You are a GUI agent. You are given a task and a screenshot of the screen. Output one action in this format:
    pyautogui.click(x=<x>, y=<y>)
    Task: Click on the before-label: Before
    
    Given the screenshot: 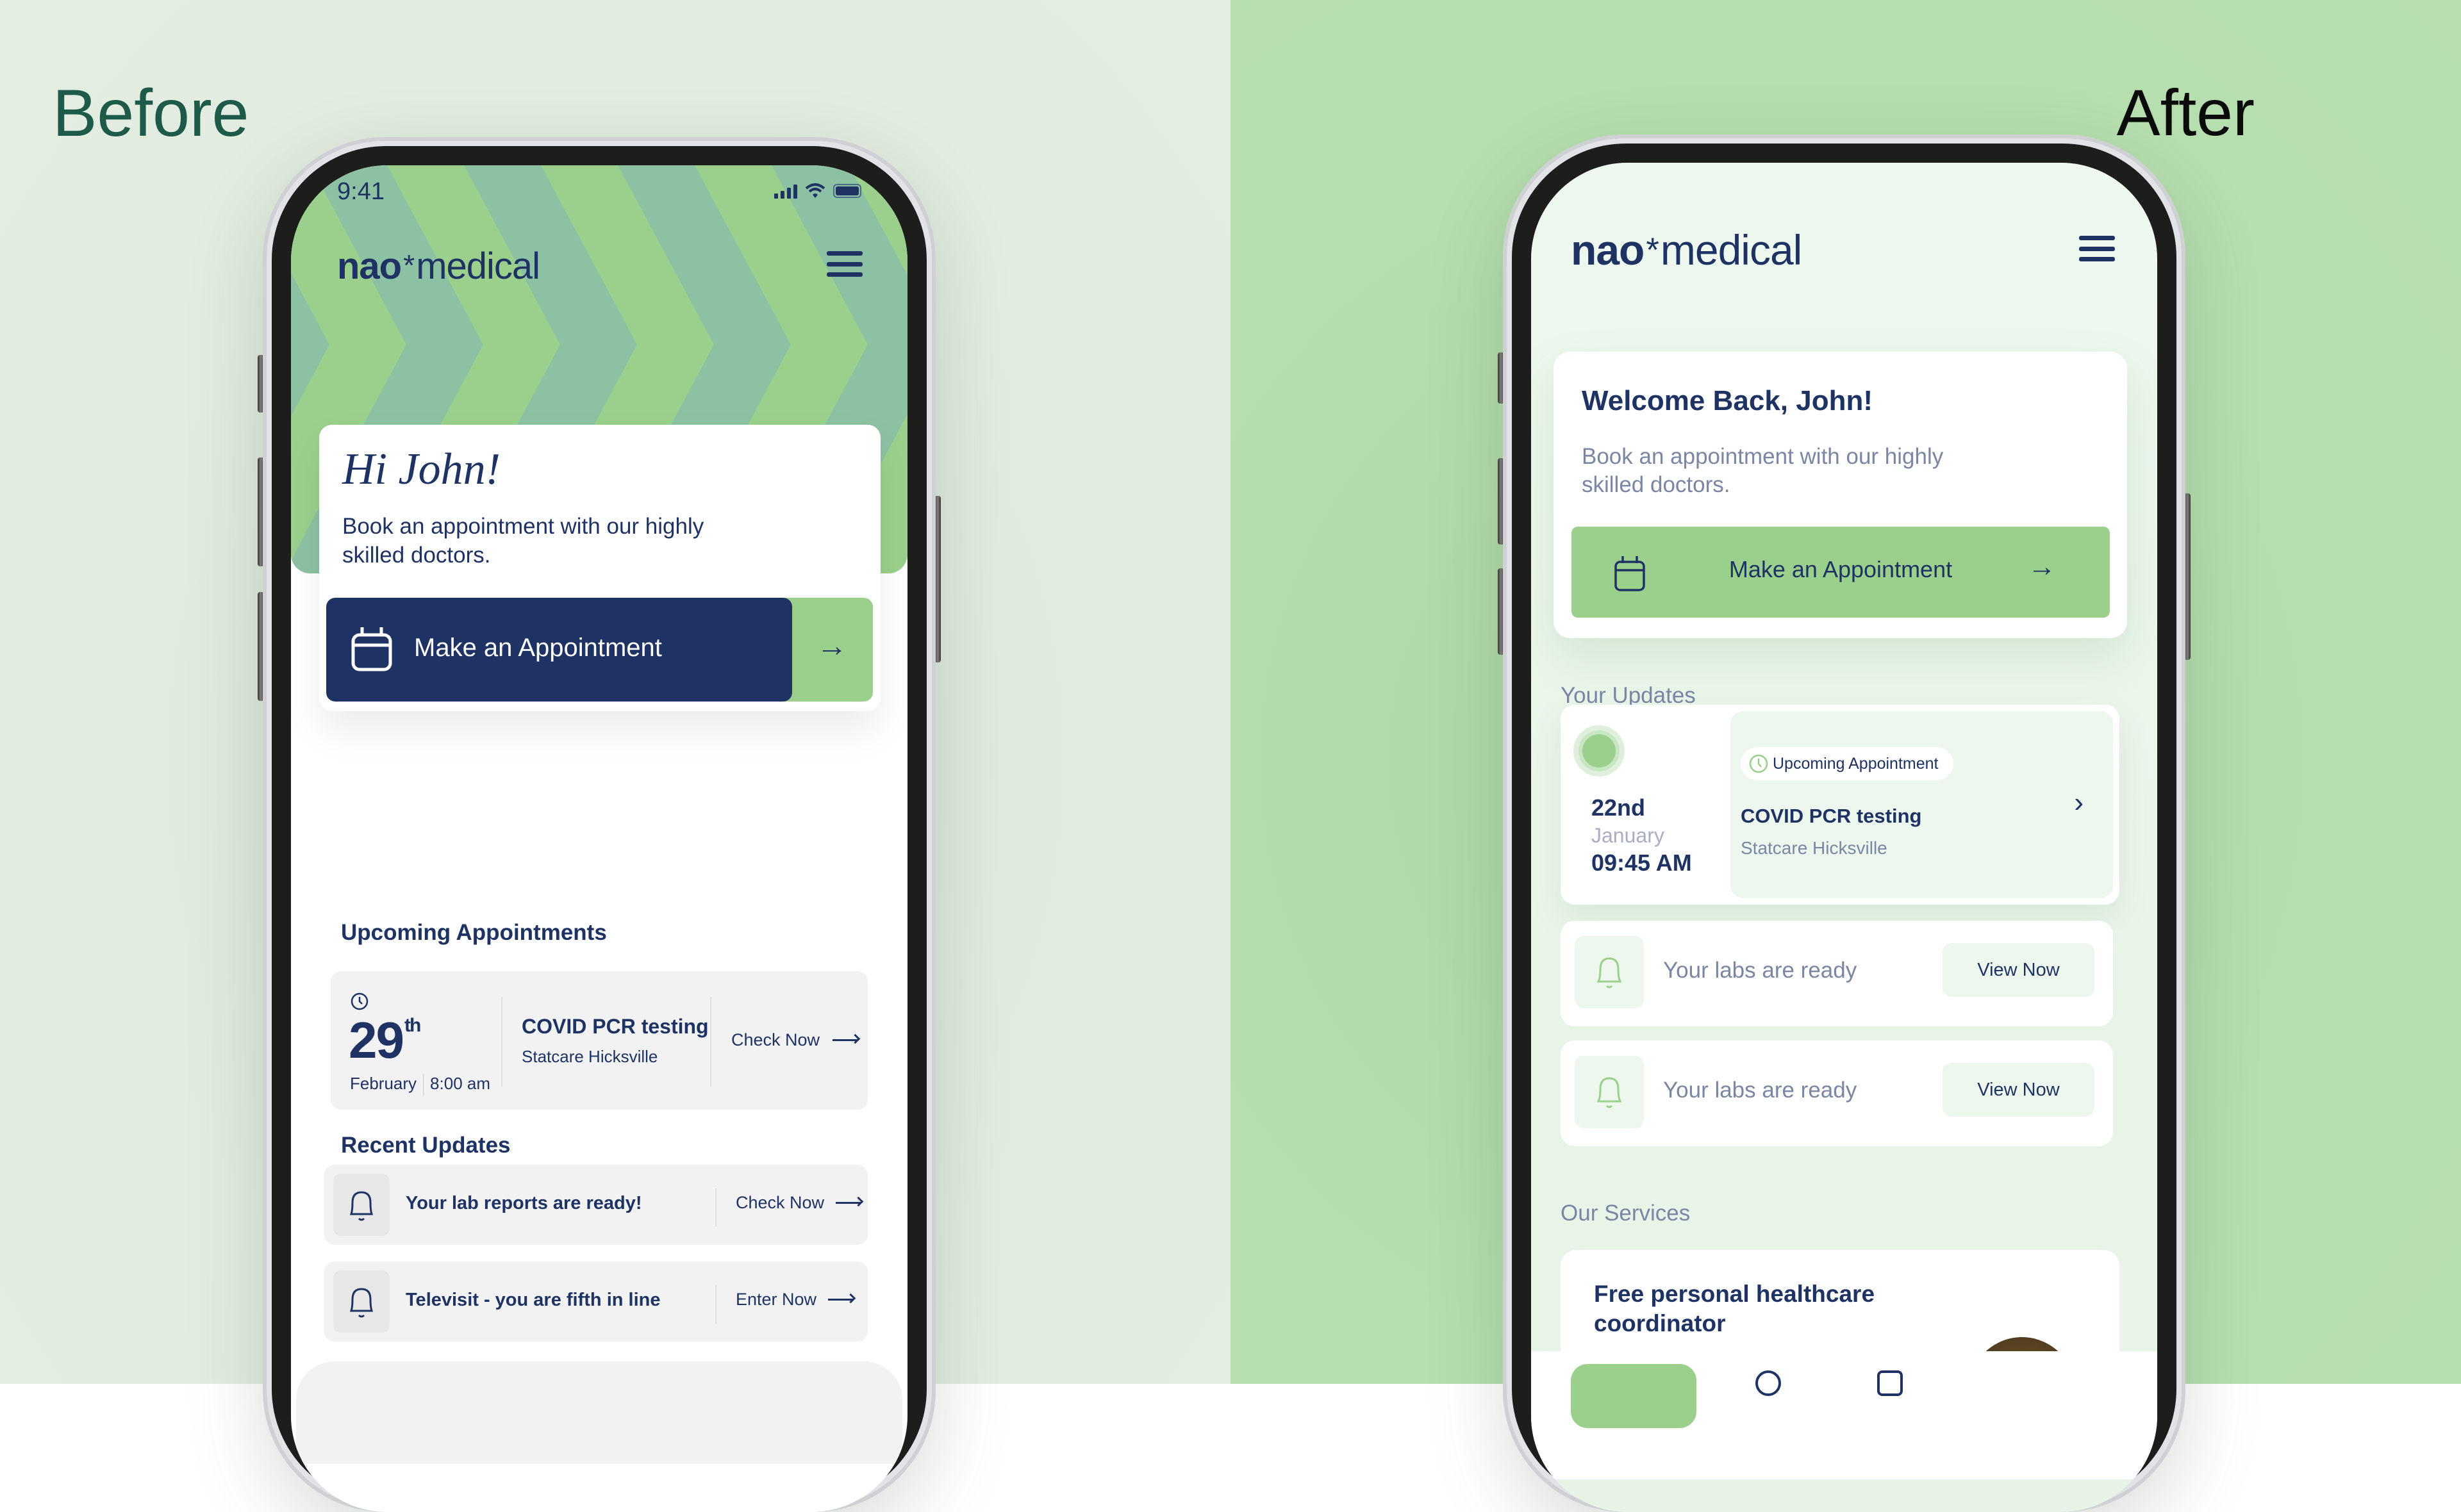 What is the action you would take?
    pyautogui.click(x=151, y=113)
    